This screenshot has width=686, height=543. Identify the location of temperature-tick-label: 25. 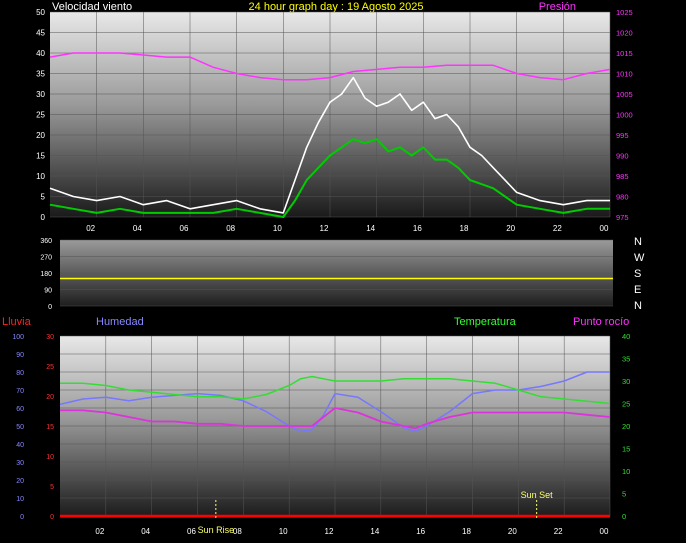
(626, 404).